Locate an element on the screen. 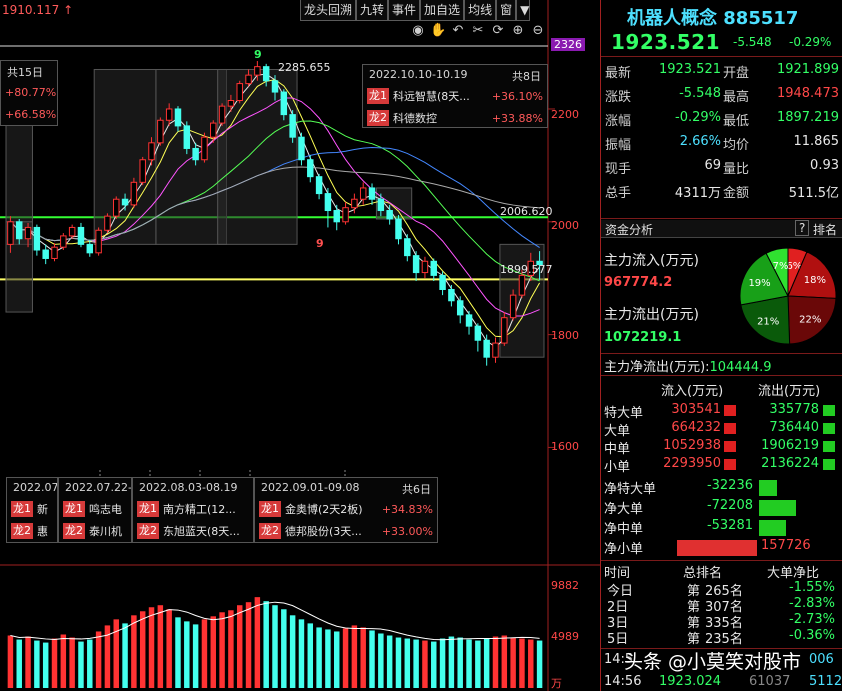  fund-analysis-header: 资金分析 ? 排名 is located at coordinates (721, 229).